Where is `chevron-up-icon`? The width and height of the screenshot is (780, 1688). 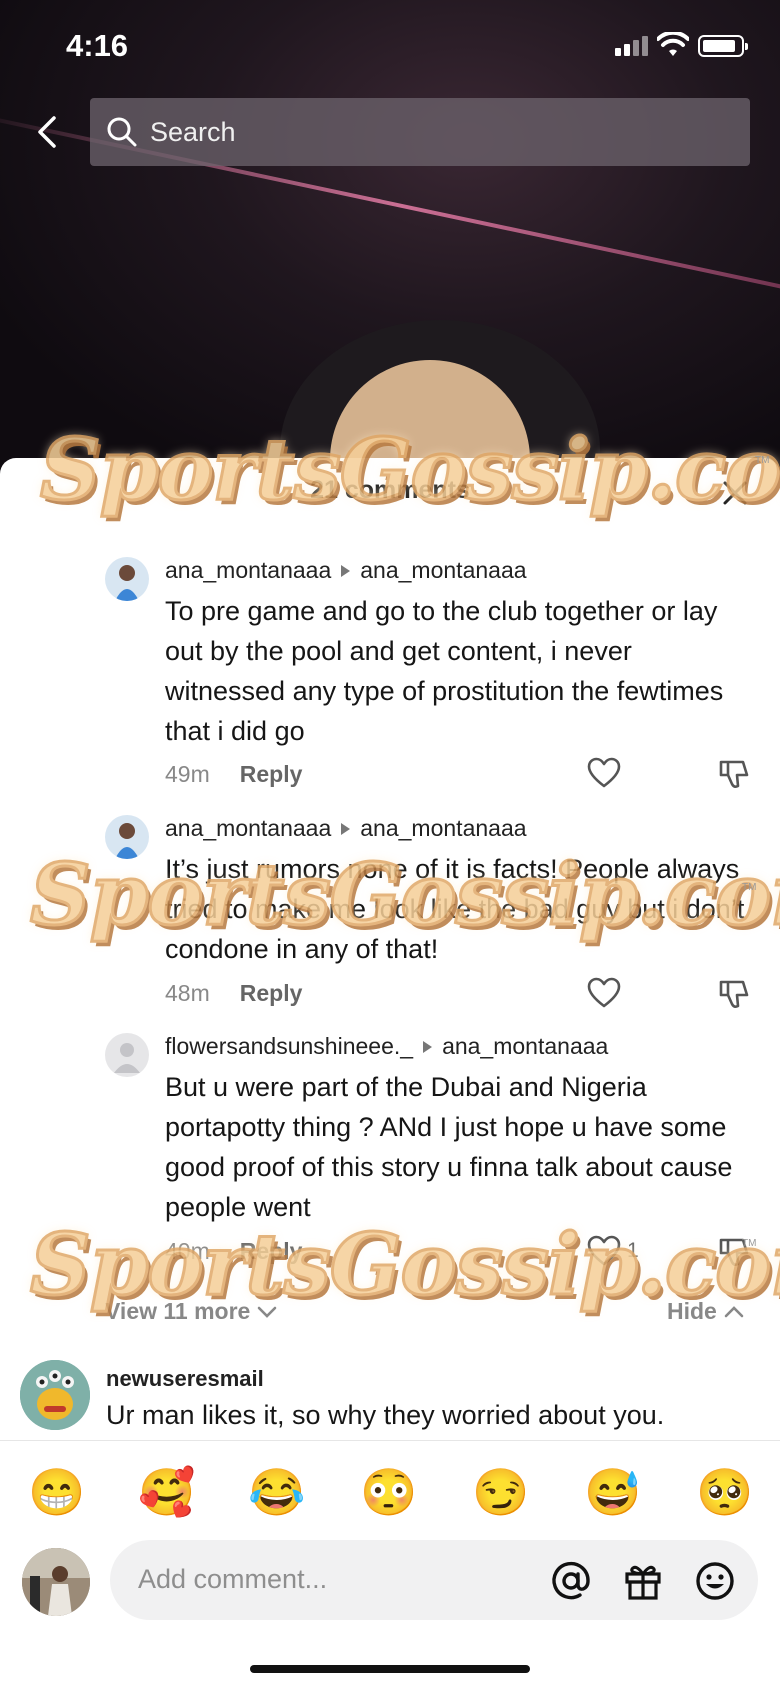
chevron-up-icon is located at coordinates (734, 1311).